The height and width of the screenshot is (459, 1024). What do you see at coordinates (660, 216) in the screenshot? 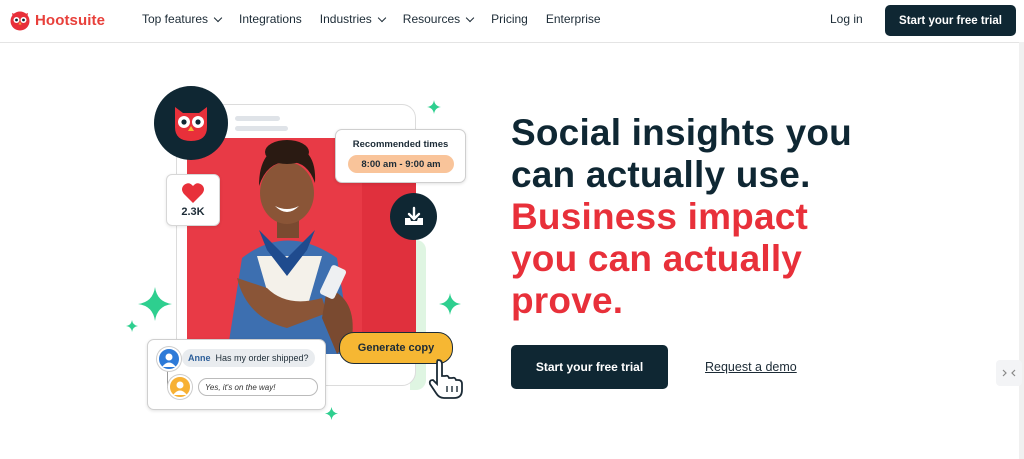
I see `headline-accent-line: Business impact` at bounding box center [660, 216].